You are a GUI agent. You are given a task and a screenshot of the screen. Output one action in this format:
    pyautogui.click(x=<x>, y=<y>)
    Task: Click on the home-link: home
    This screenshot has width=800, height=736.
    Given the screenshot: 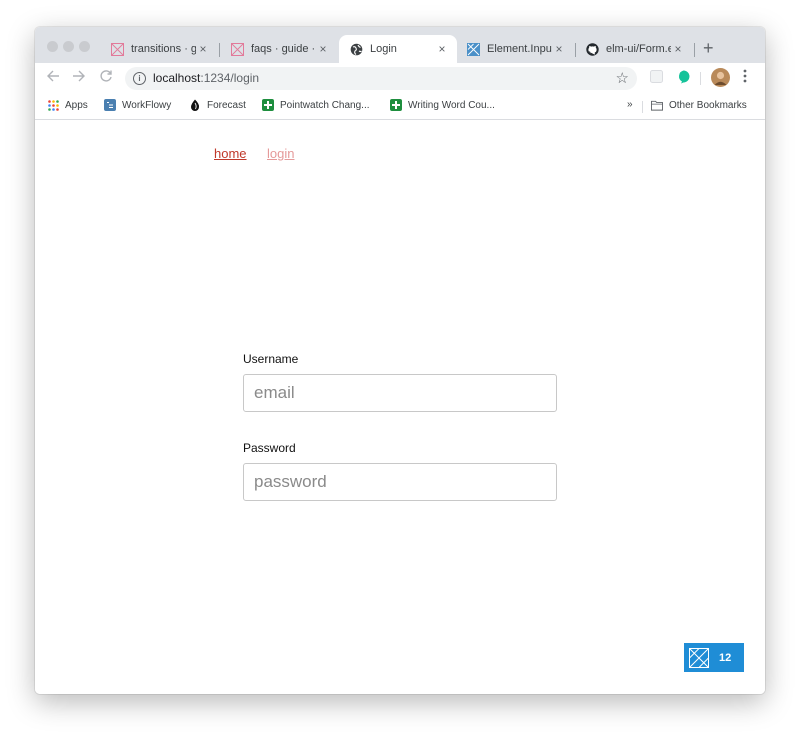 What is the action you would take?
    pyautogui.click(x=230, y=153)
    